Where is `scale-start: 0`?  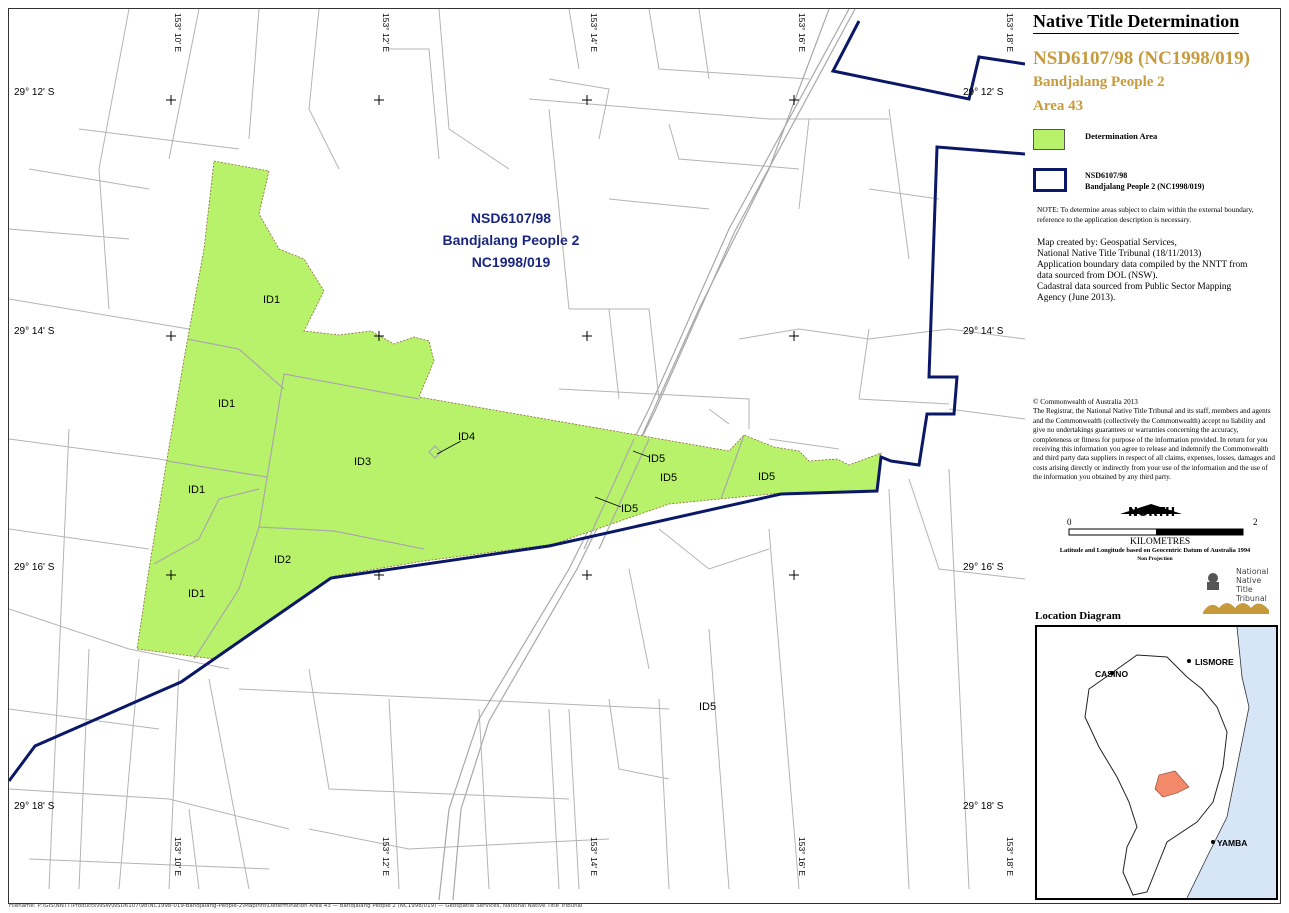
scale-start: 0 is located at coordinates (1069, 522).